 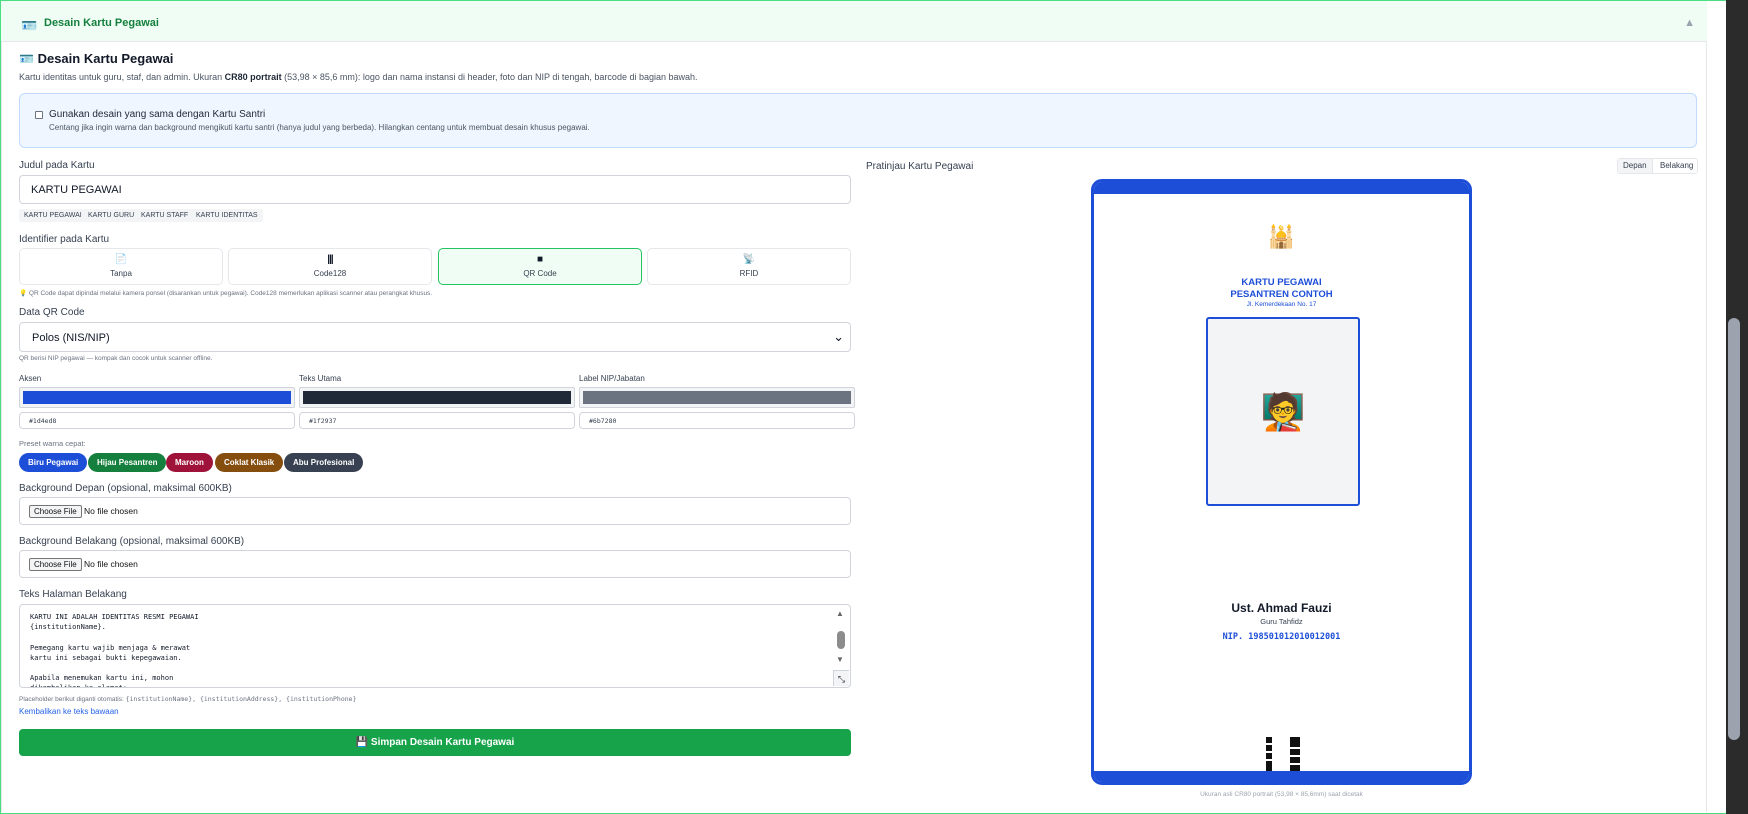 What do you see at coordinates (435, 189) in the screenshot?
I see `title-input: KARTU PEGAWAI` at bounding box center [435, 189].